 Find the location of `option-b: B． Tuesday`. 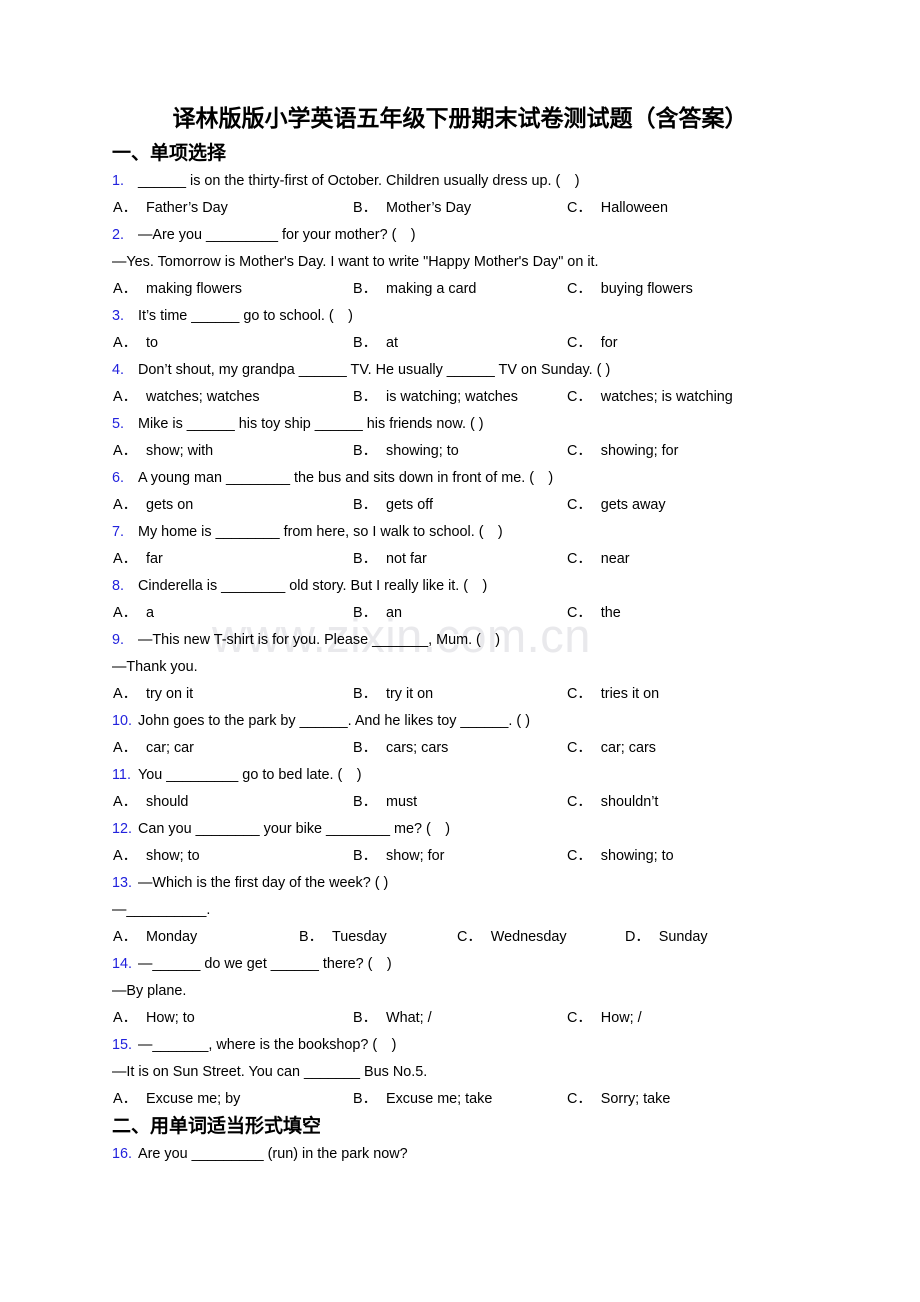

option-b: B． Tuesday is located at coordinates (343, 937).